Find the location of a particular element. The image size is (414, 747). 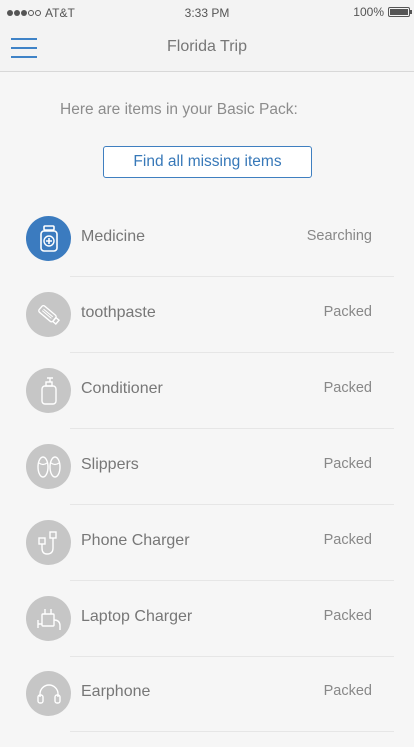

item-status: Searching is located at coordinates (339, 236).